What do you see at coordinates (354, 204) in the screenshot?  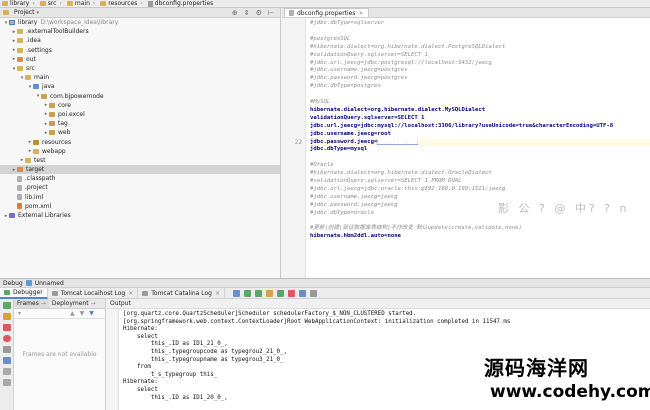 I see `comment-text: #jdbc.password.jeecg=jeecg` at bounding box center [354, 204].